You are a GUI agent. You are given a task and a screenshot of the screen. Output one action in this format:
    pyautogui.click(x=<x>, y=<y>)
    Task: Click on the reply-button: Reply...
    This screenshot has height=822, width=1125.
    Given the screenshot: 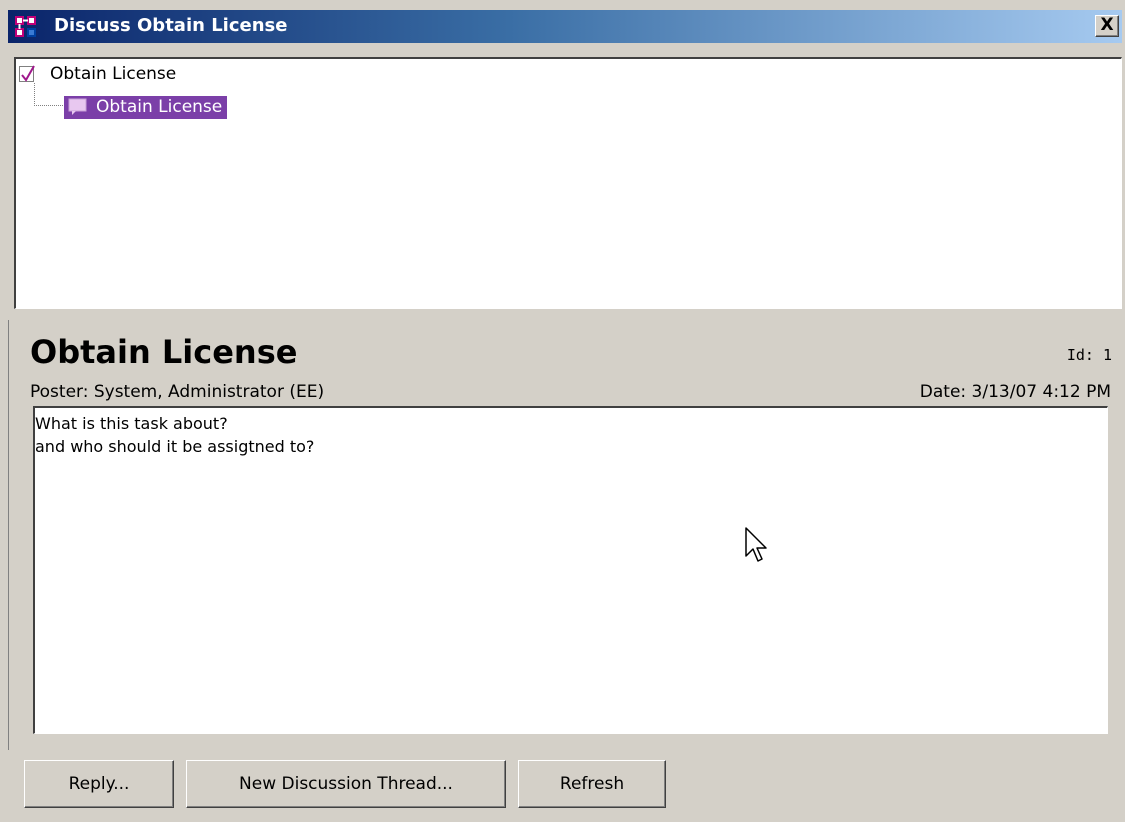 What is the action you would take?
    pyautogui.click(x=99, y=784)
    